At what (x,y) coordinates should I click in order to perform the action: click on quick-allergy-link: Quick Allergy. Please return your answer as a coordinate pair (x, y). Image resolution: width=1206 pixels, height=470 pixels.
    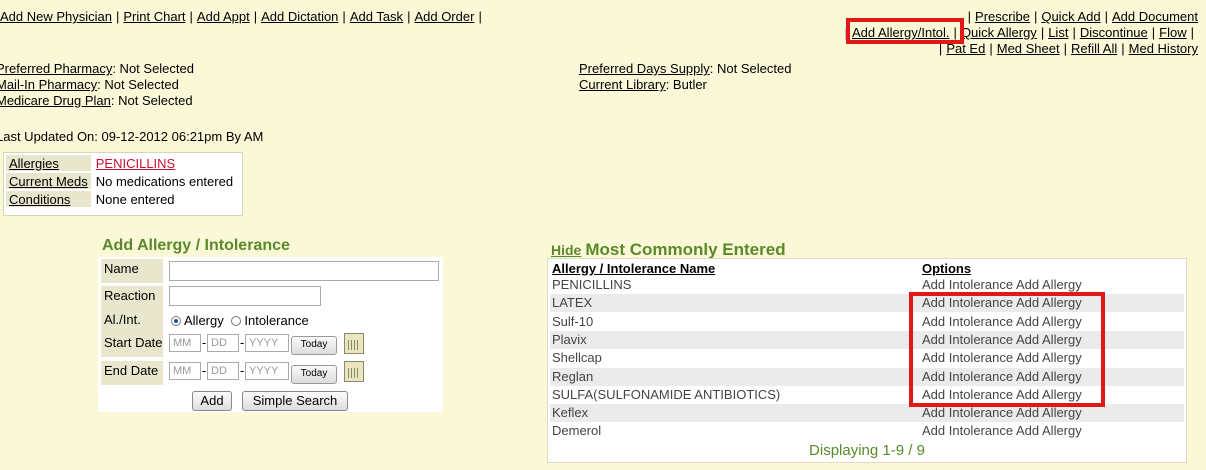
    Looking at the image, I should click on (999, 32).